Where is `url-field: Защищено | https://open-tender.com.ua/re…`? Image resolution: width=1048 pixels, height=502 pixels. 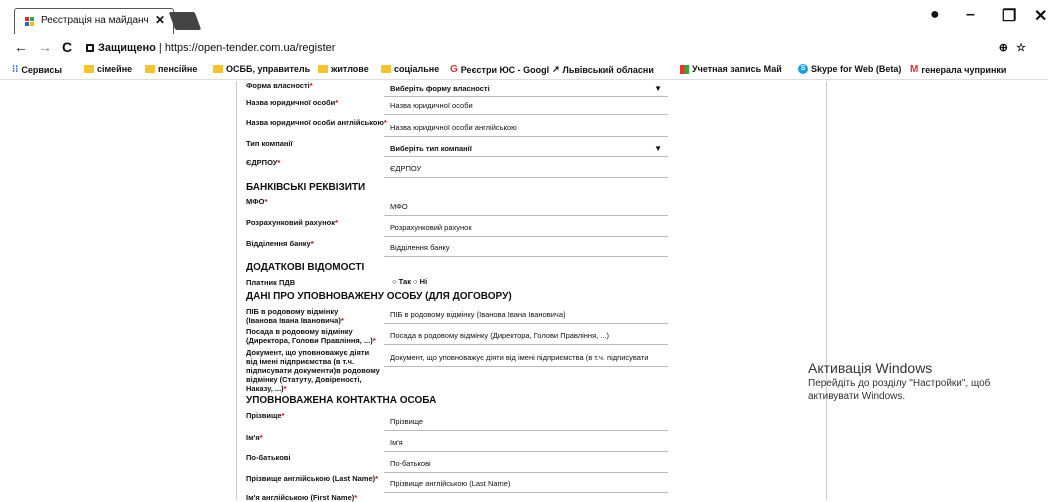 url-field: Защищено | https://open-tender.com.ua/re… is located at coordinates (562, 48).